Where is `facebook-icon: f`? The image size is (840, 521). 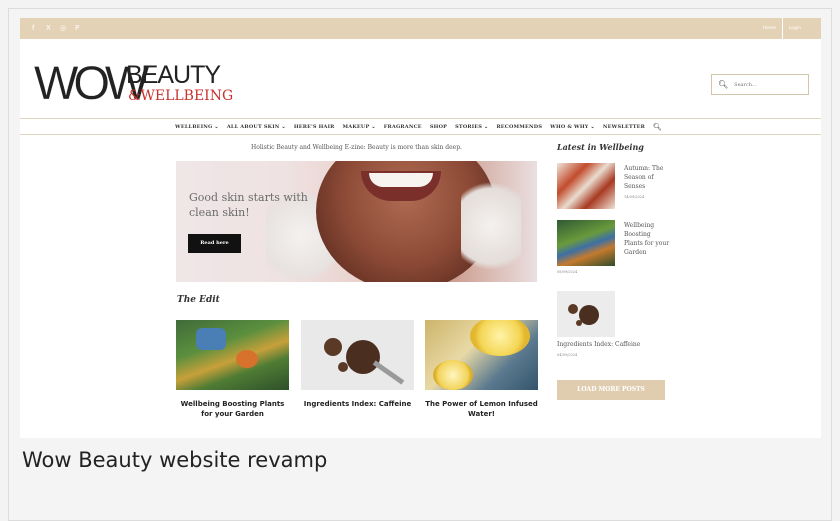 facebook-icon: f is located at coordinates (33, 28).